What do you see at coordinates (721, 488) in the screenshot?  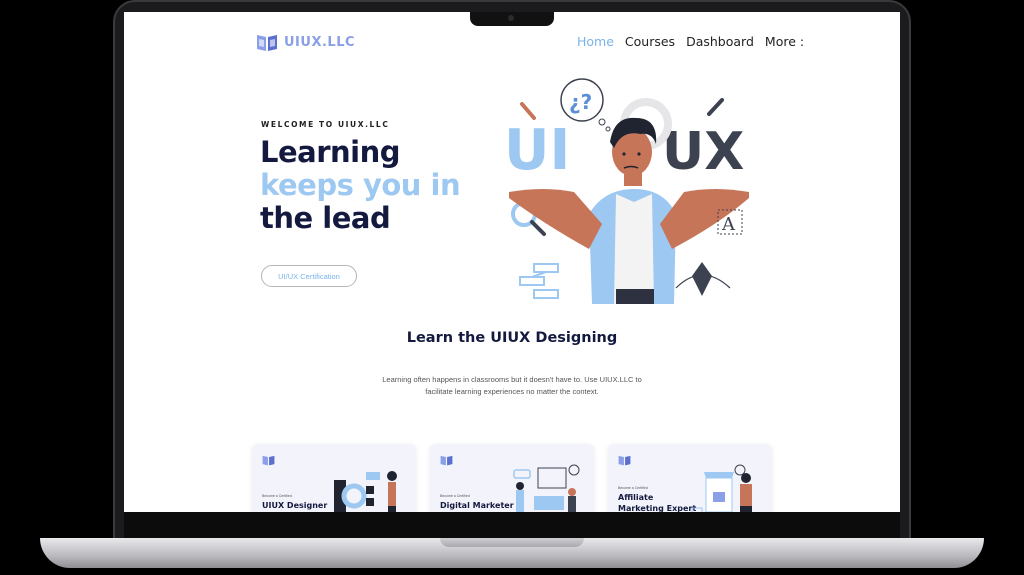 I see `affiliate-illustration` at bounding box center [721, 488].